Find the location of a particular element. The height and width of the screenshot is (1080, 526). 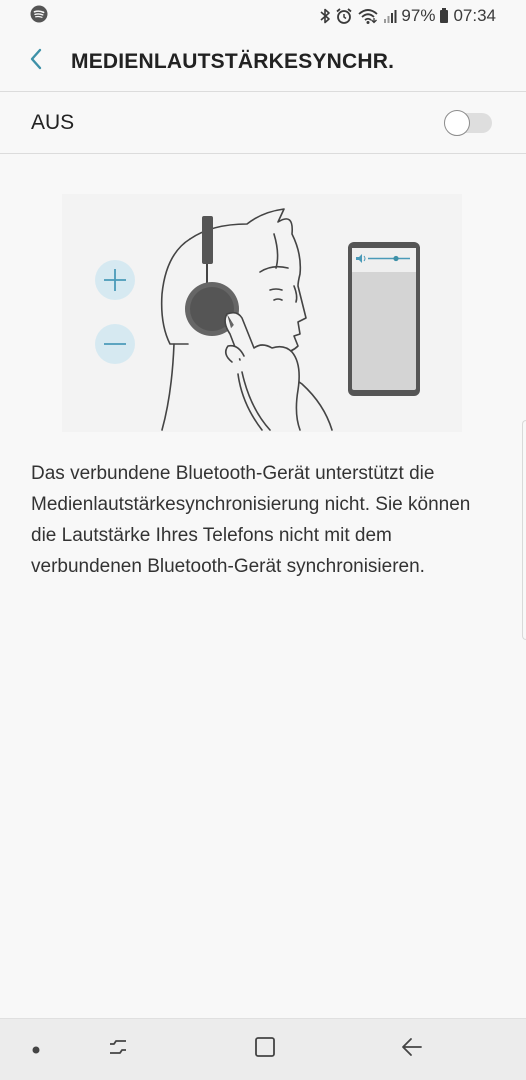

back-arrow-icon is located at coordinates (412, 1049).